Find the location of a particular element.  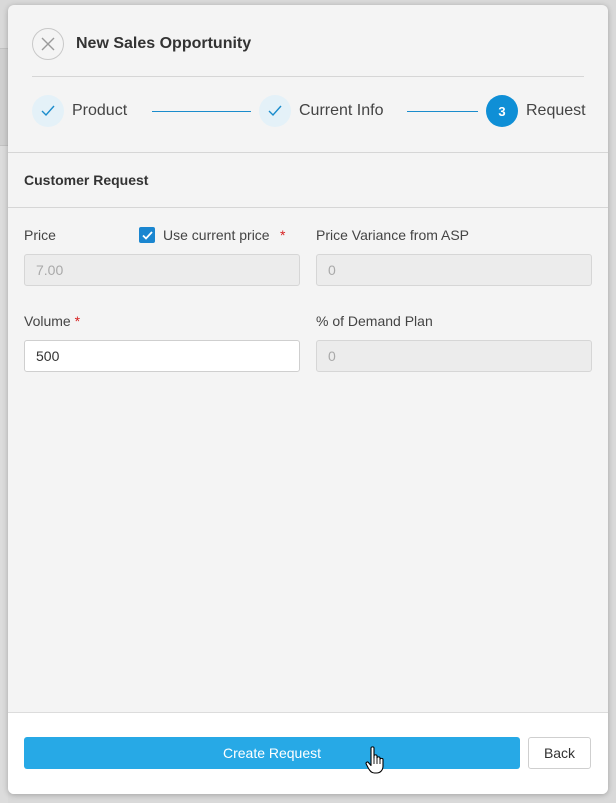

use-current-price-label: Use current price is located at coordinates (216, 235).